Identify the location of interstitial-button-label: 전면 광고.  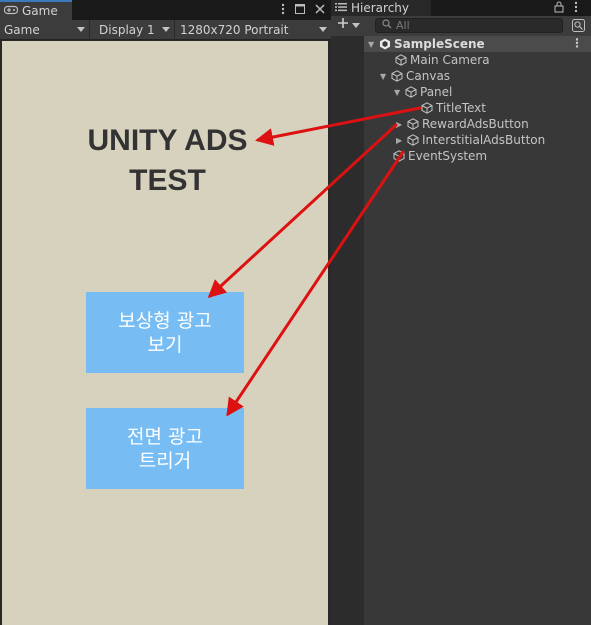
(165, 436).